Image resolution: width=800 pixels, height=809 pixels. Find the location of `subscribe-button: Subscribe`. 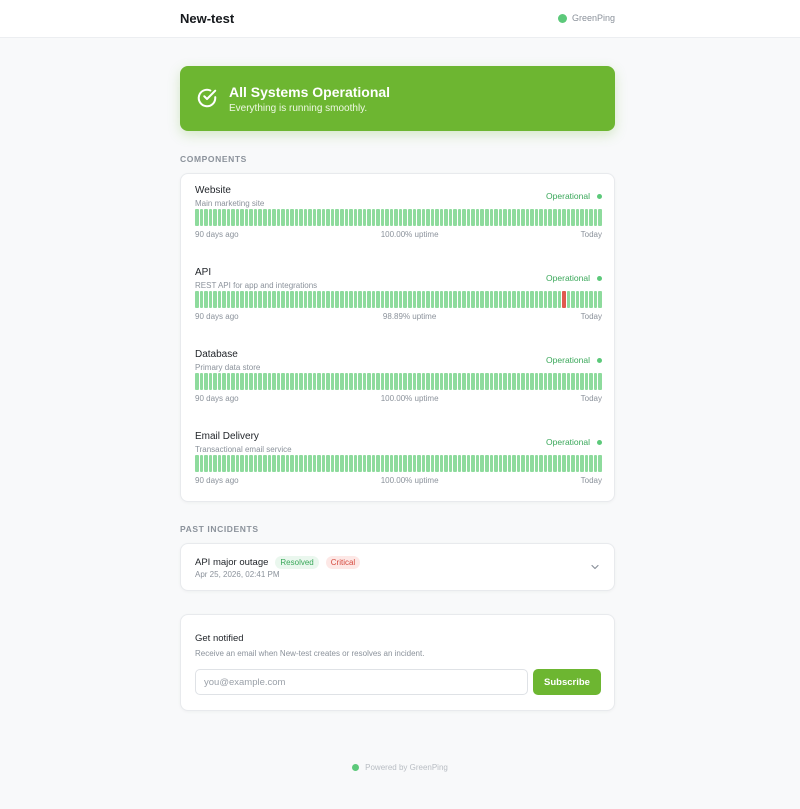

subscribe-button: Subscribe is located at coordinates (567, 682).